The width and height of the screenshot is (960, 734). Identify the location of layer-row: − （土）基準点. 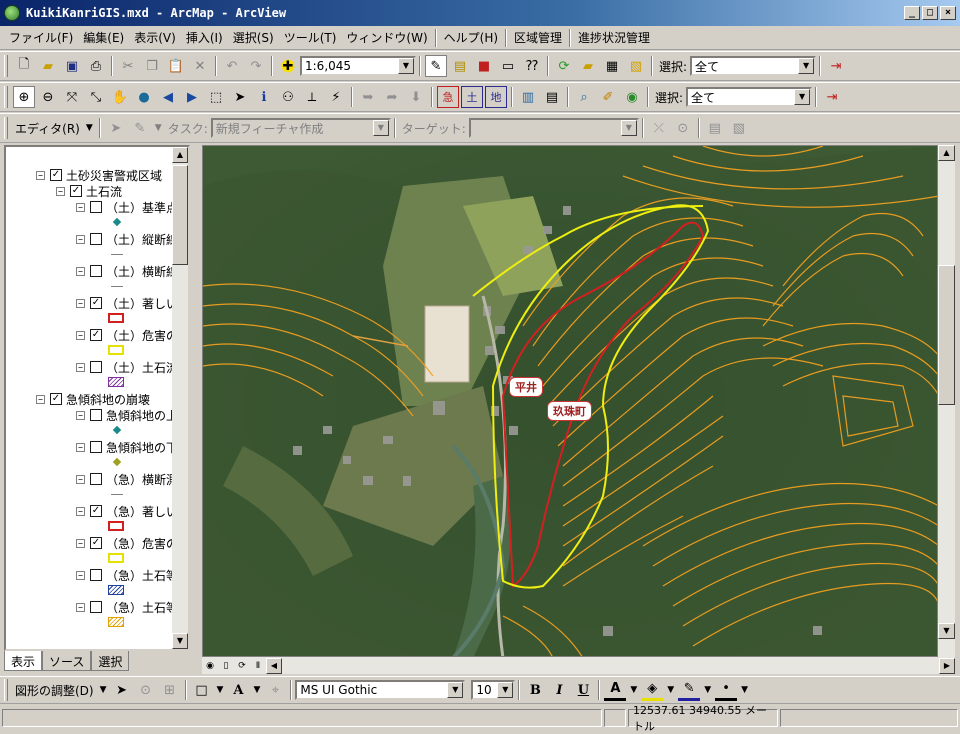
(127, 207).